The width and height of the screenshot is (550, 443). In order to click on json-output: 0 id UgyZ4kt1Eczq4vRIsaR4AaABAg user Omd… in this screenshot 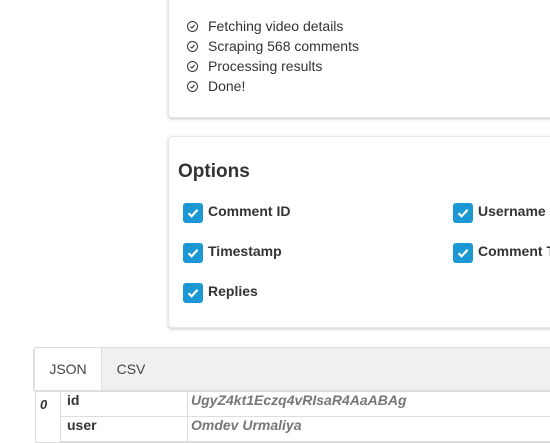, I will do `click(292, 417)`.